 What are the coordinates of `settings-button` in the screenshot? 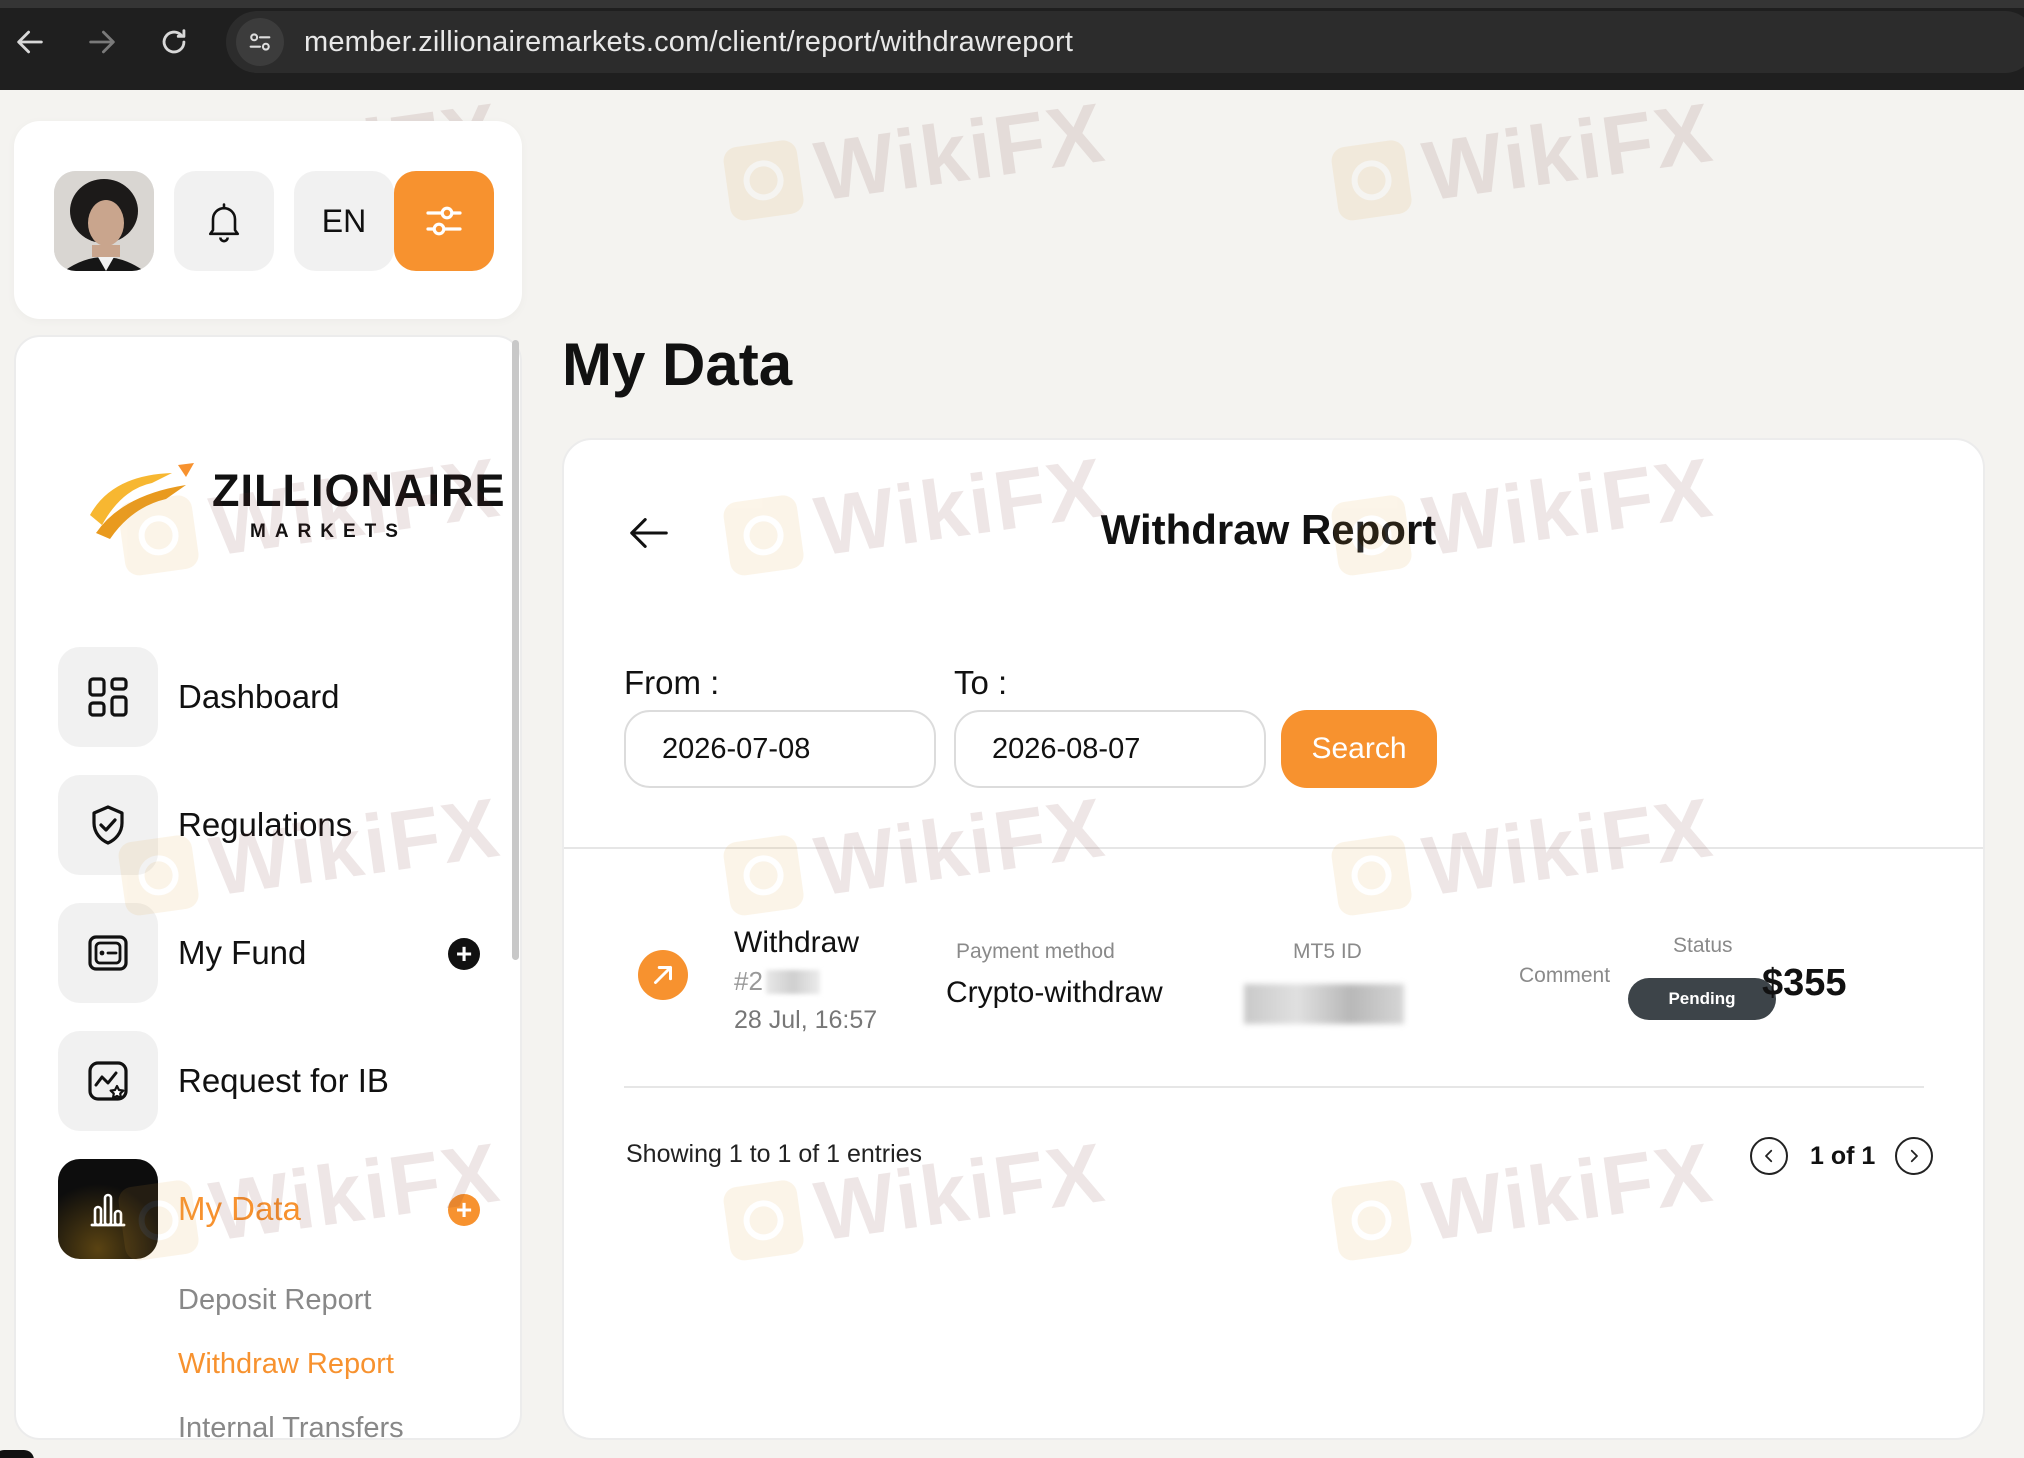 It's located at (444, 221).